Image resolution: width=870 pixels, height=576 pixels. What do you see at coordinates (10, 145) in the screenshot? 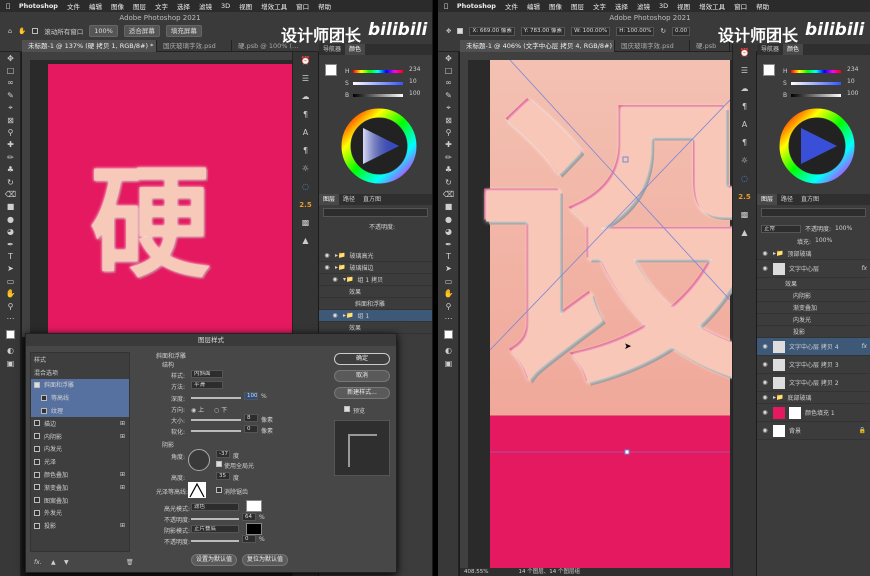
I see `healing-brush-icon: ✚` at bounding box center [10, 145].